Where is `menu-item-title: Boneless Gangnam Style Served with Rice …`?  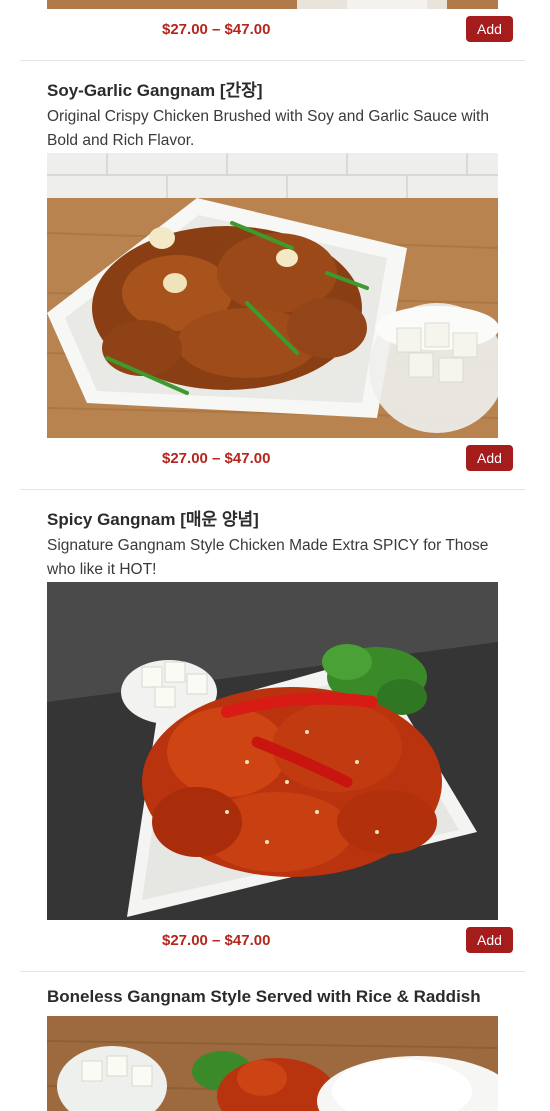
menu-item-title: Boneless Gangnam Style Served with Rice … is located at coordinates (264, 997).